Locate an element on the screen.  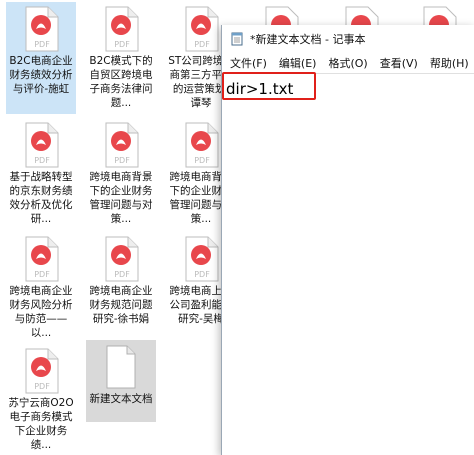
file-item-pdf: PDF 跨境电商企业财务规范问题研究-徐书娟 is located at coordinates (121, 286).